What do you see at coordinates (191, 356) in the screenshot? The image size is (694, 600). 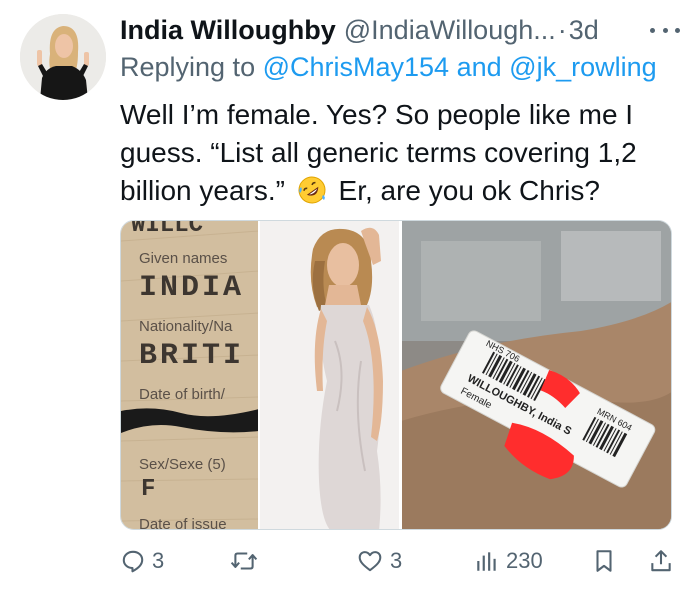 I see `passport-nationality: BRITI` at bounding box center [191, 356].